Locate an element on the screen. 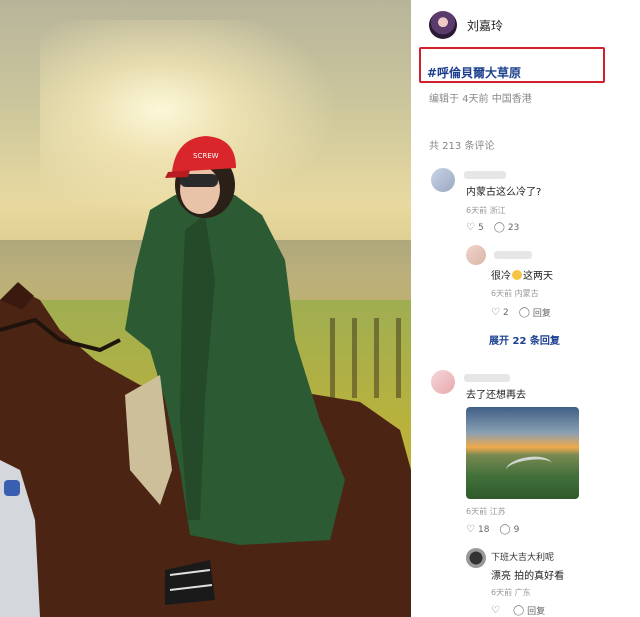 The image size is (640, 617). author-row: 刘嘉玲 is located at coordinates (466, 25).